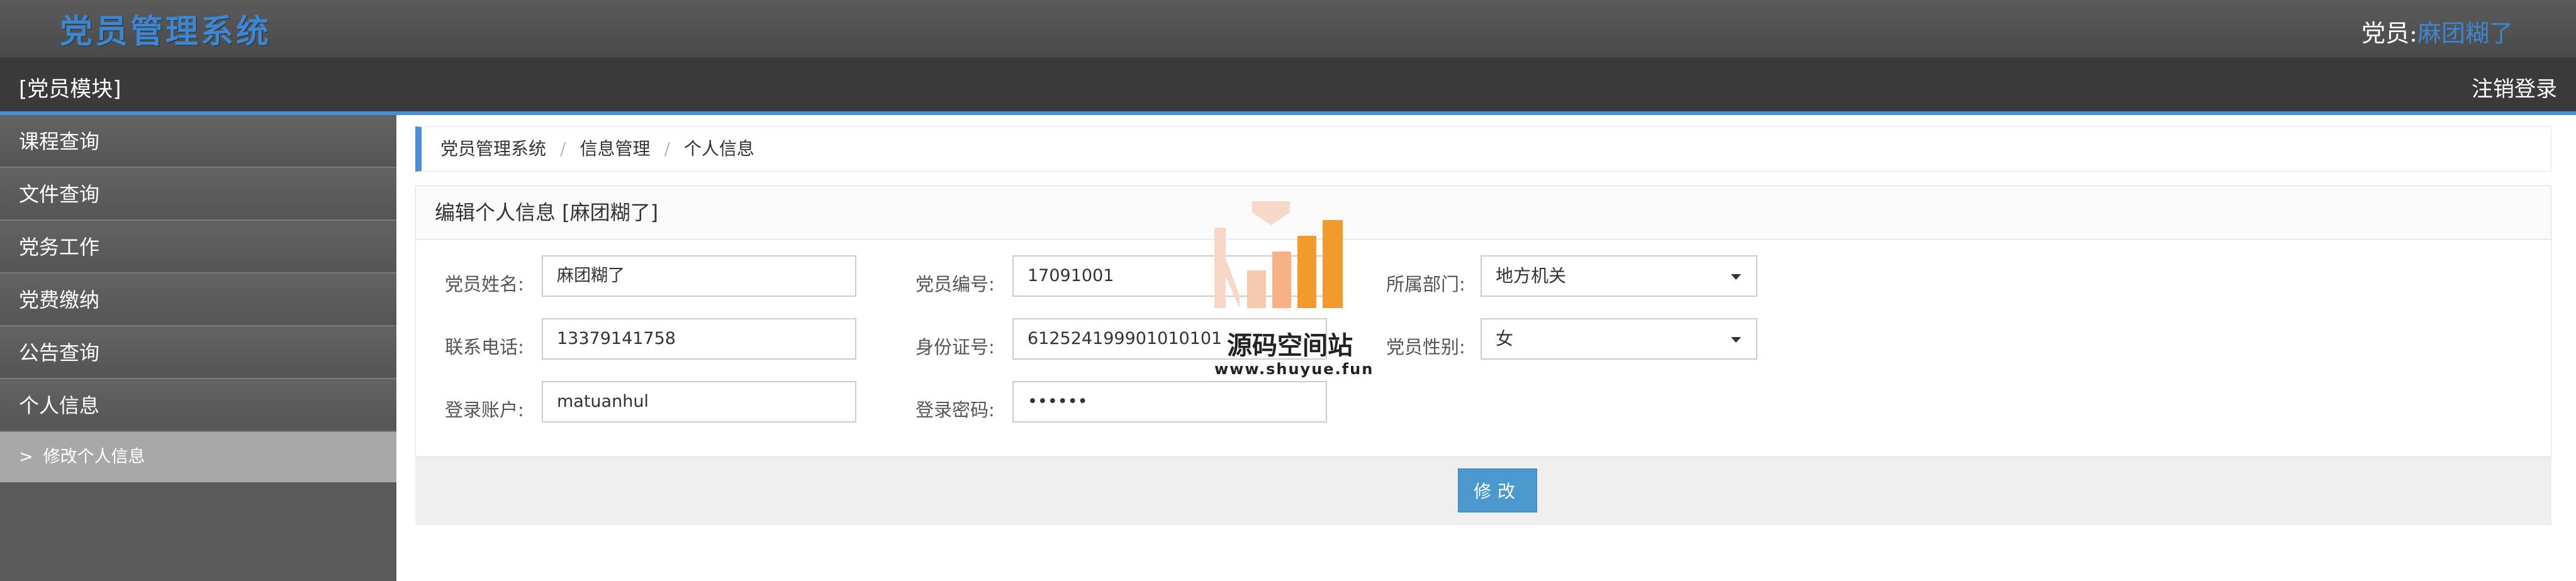 This screenshot has width=2576, height=581. Describe the element at coordinates (1425, 284) in the screenshot. I see `department-label: 所属部门:` at that location.